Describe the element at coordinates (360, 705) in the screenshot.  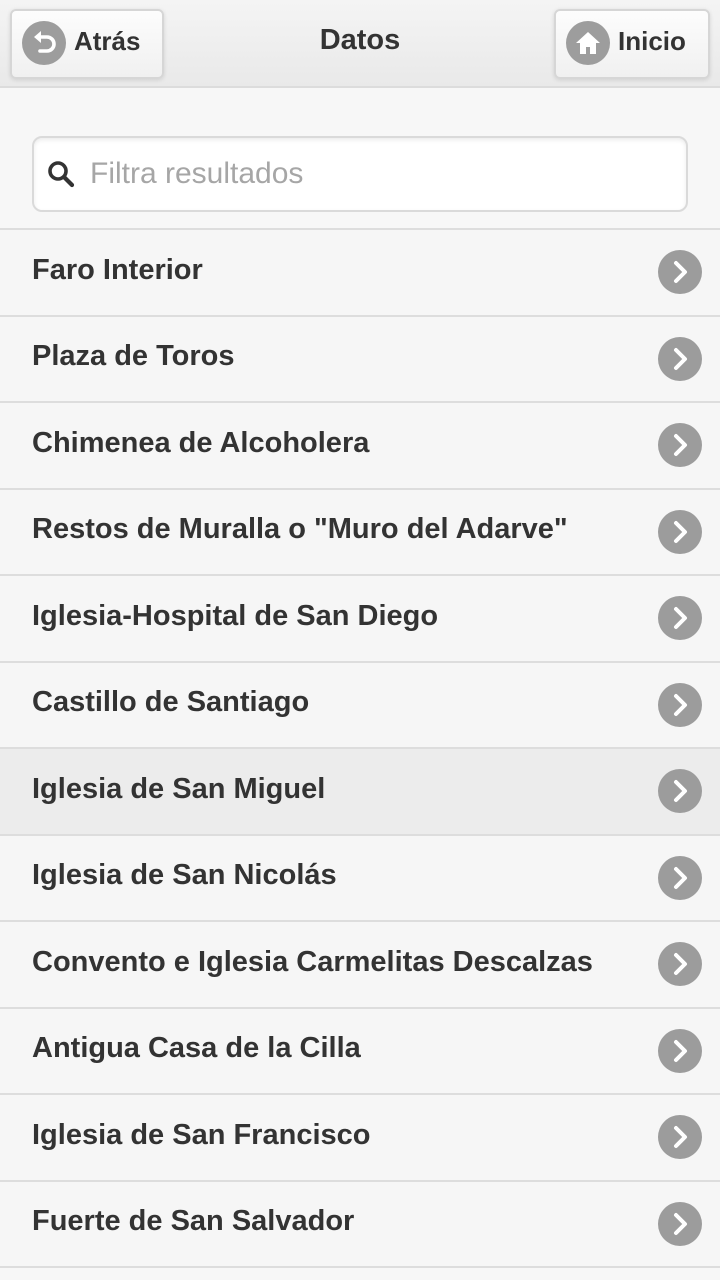
I see `list-item: Castillo de Santiago` at that location.